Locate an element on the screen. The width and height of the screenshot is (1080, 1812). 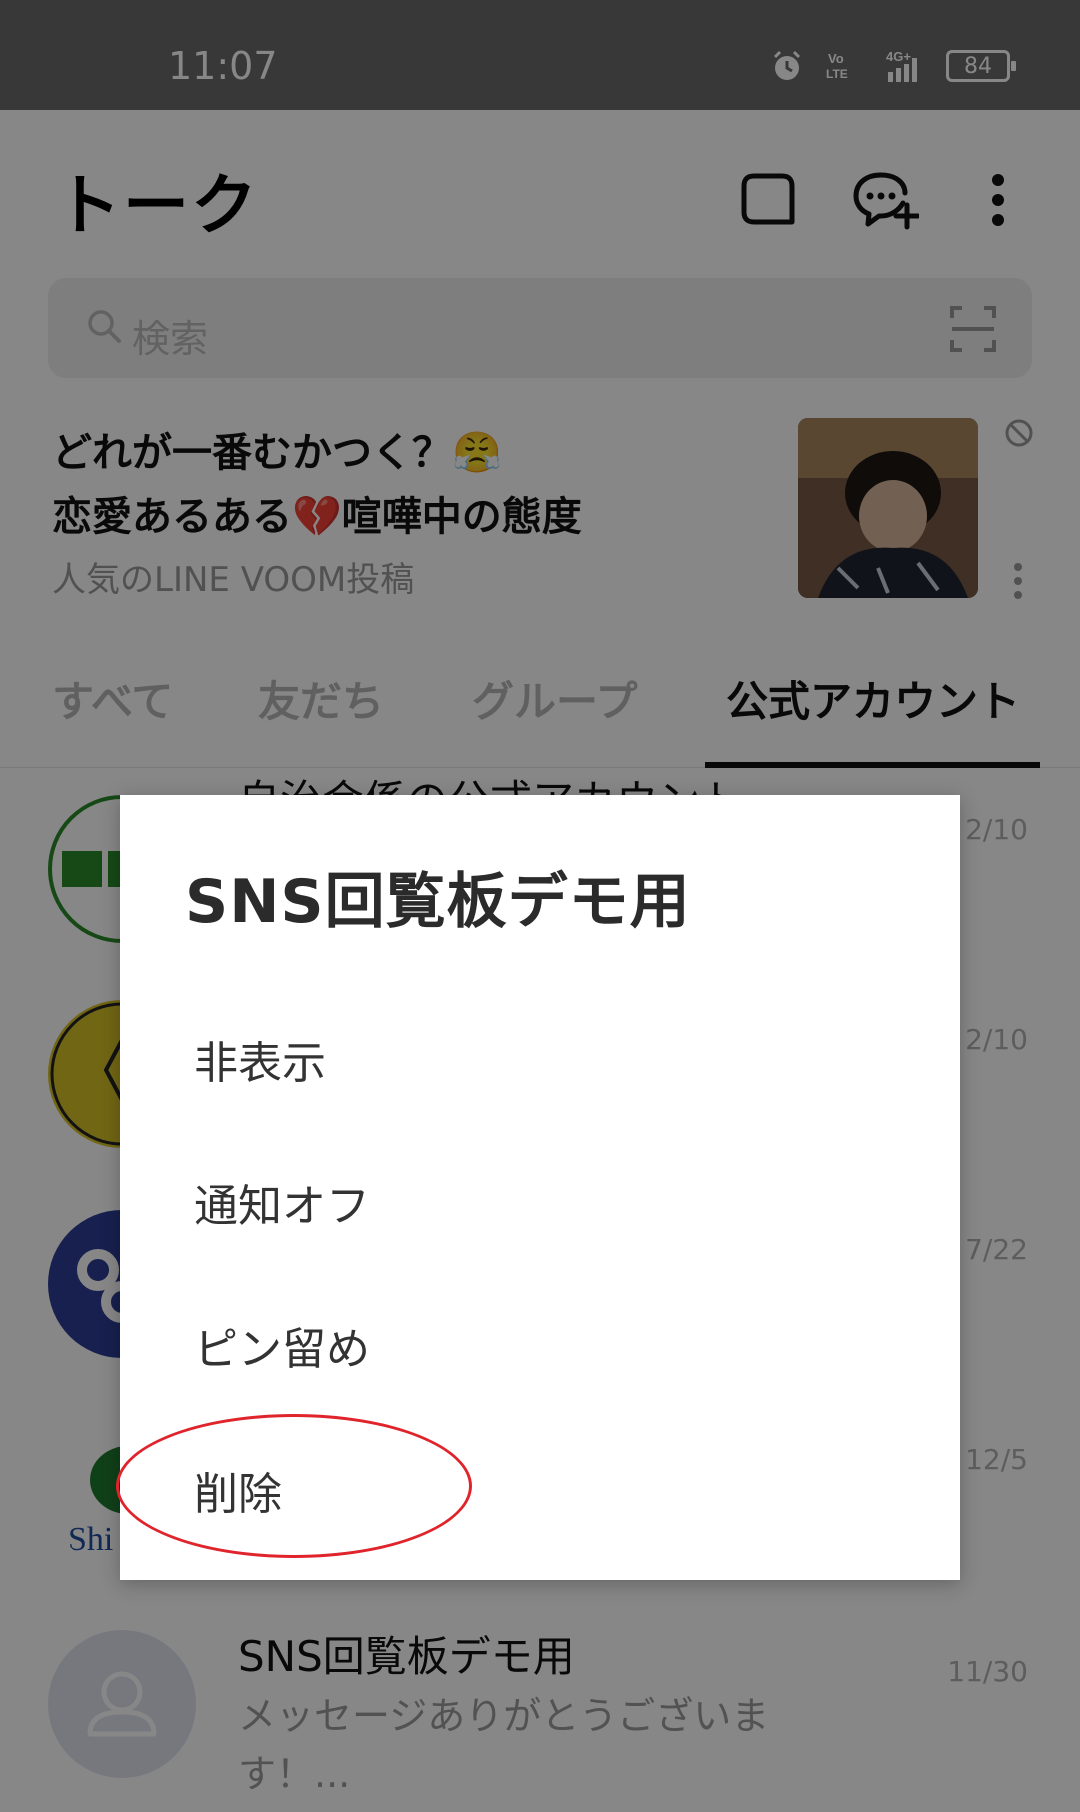
mute-notifications-option: 通知オフ is located at coordinates (282, 1202).